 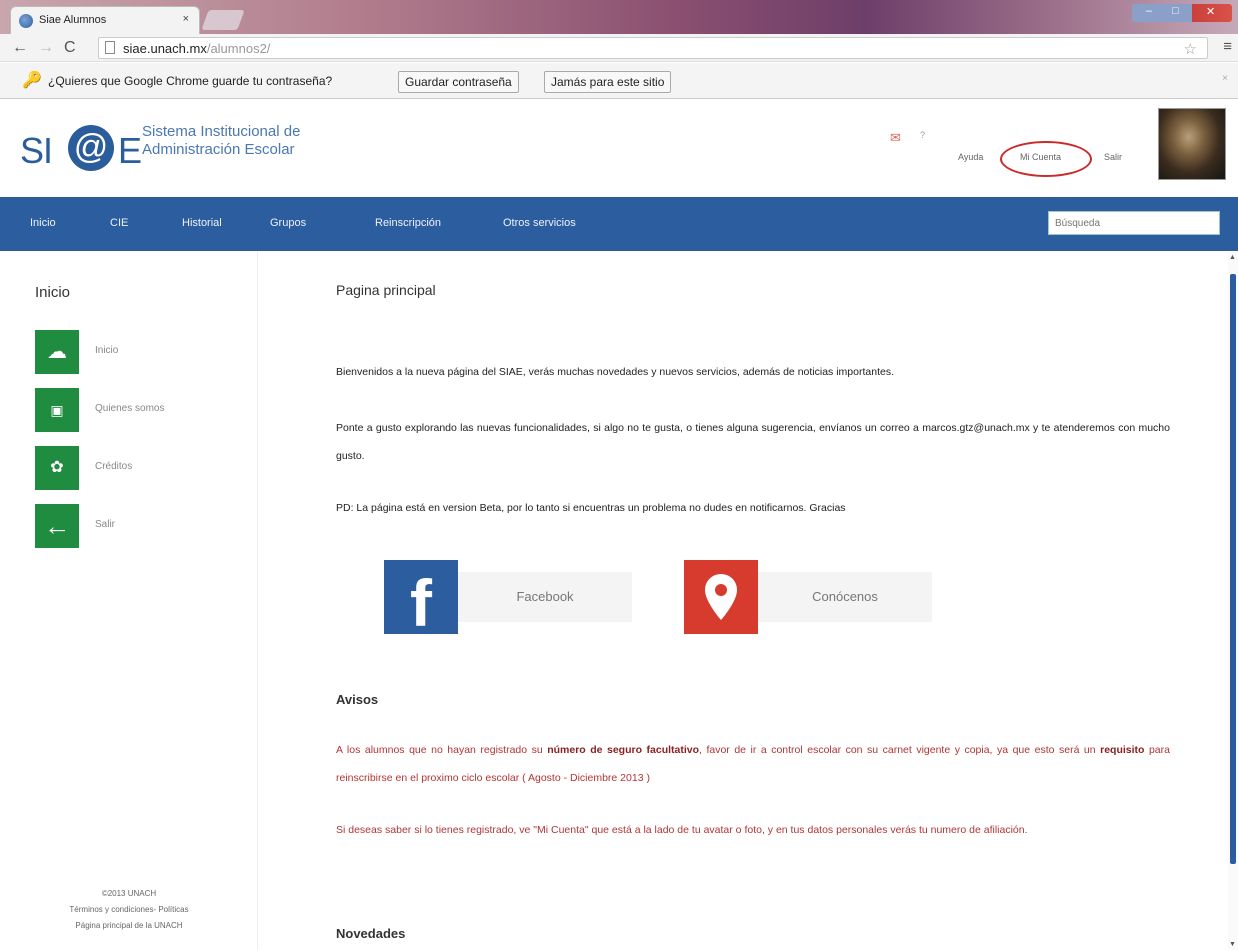 What do you see at coordinates (186, 19) in the screenshot?
I see `tab-close-icon: ×` at bounding box center [186, 19].